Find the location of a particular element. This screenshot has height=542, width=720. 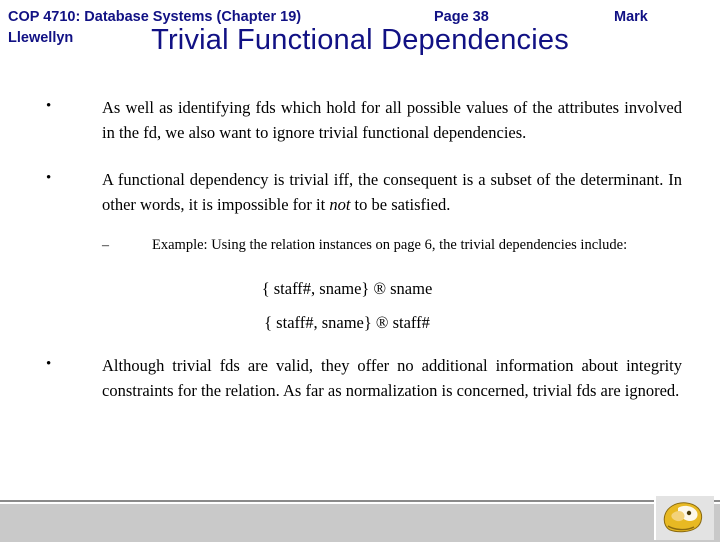

bullet-text-part2: to be satisfied. is located at coordinates (400, 205).